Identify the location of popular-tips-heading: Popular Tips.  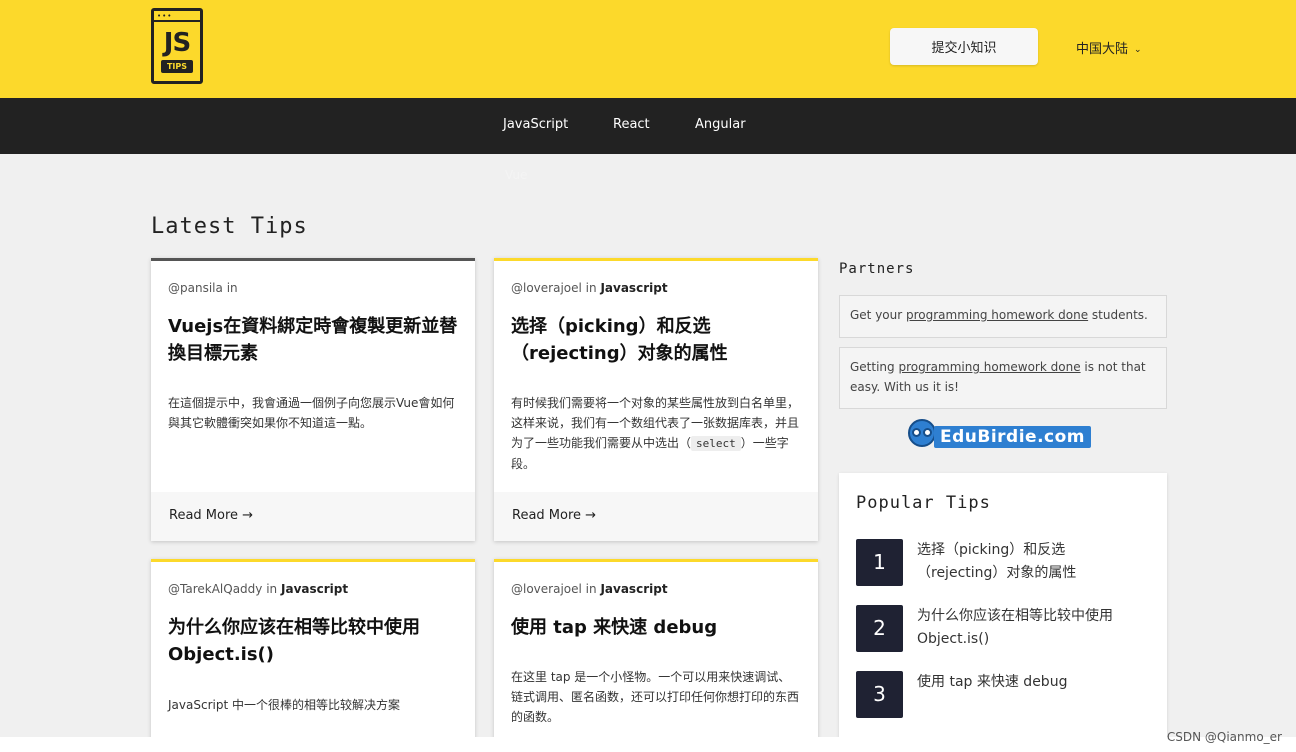
(923, 503).